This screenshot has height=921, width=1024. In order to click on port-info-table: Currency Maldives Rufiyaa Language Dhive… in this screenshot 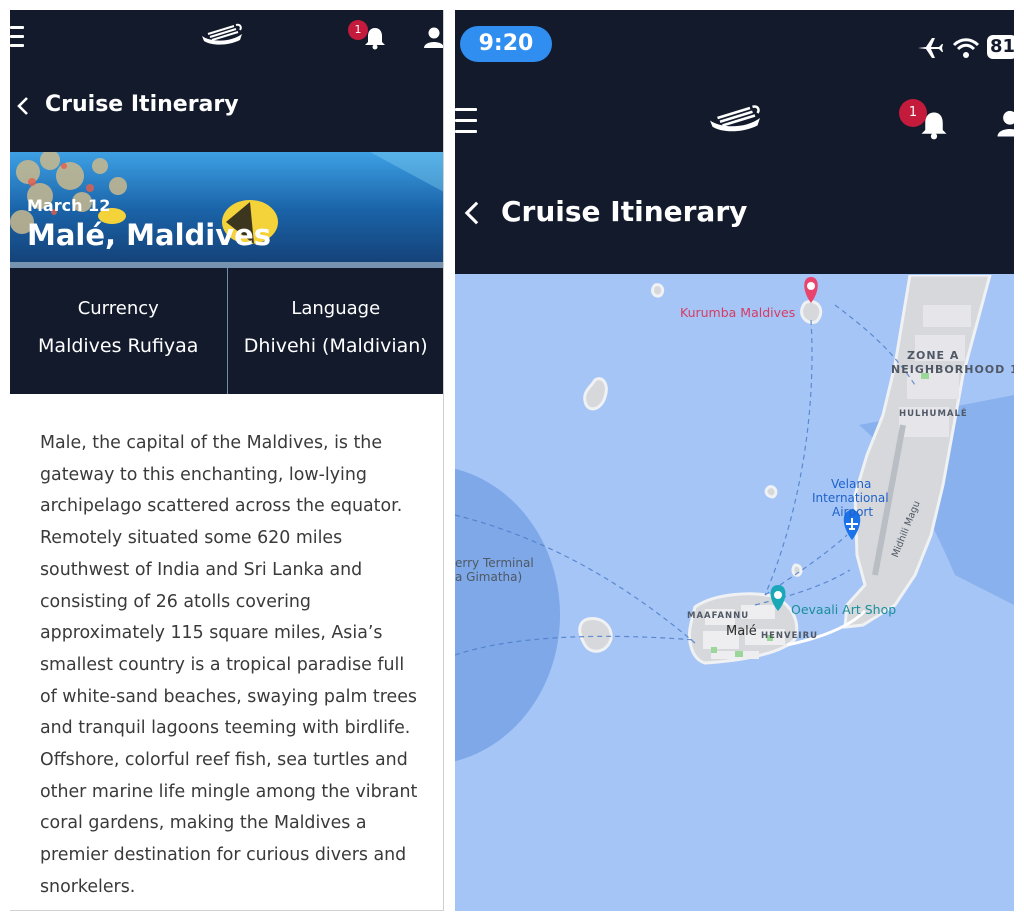, I will do `click(227, 331)`.